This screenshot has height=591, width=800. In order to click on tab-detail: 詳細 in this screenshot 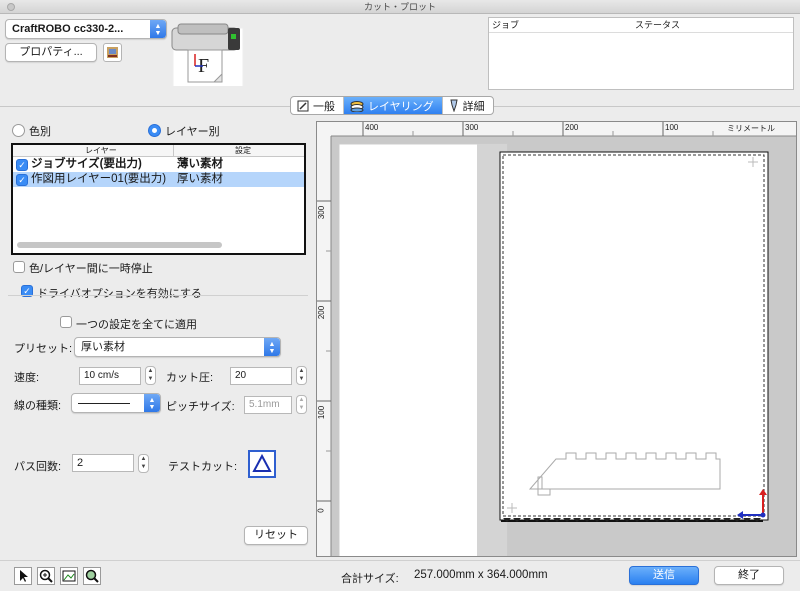, I will do `click(468, 105)`.